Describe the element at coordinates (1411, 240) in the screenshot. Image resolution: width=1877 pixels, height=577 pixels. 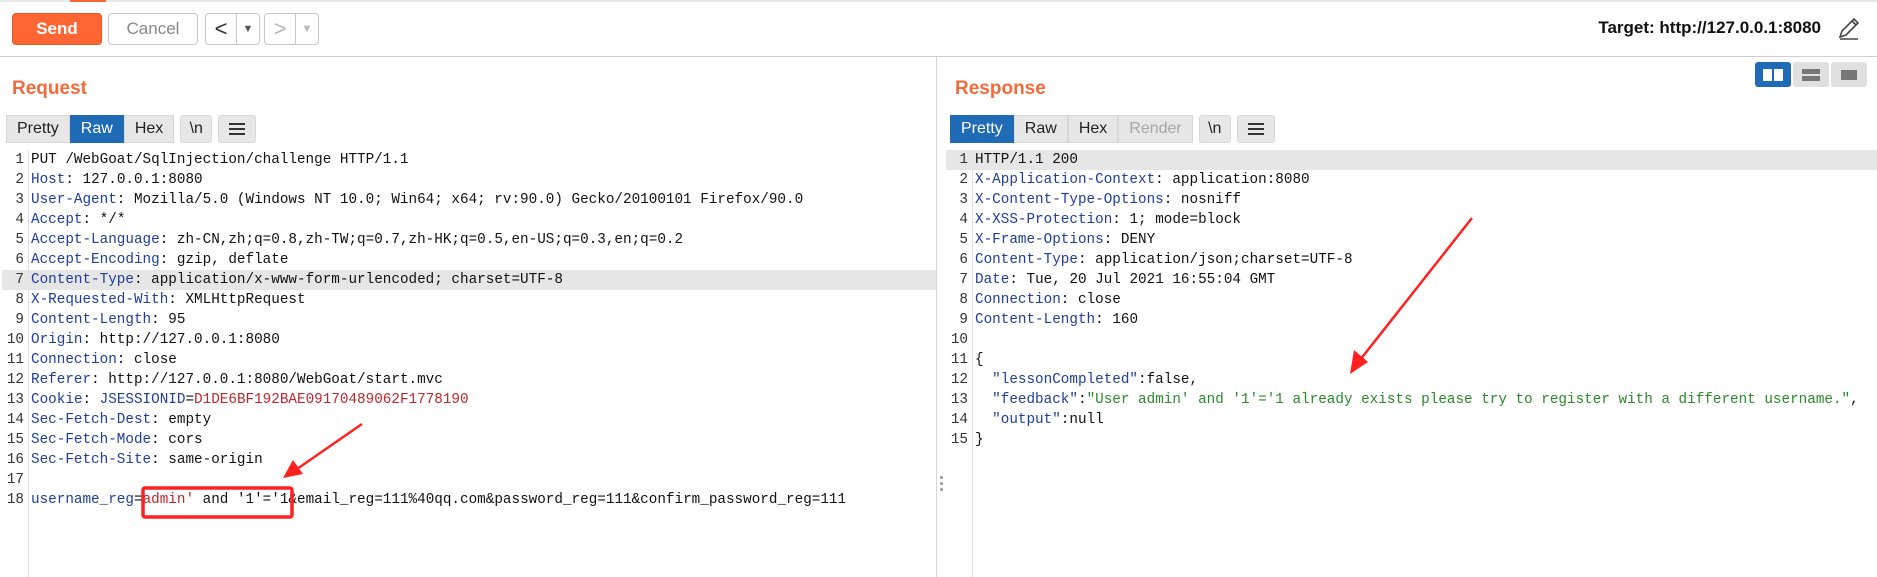
I see `response-line: 5 X-Frame-Options: DENY` at that location.